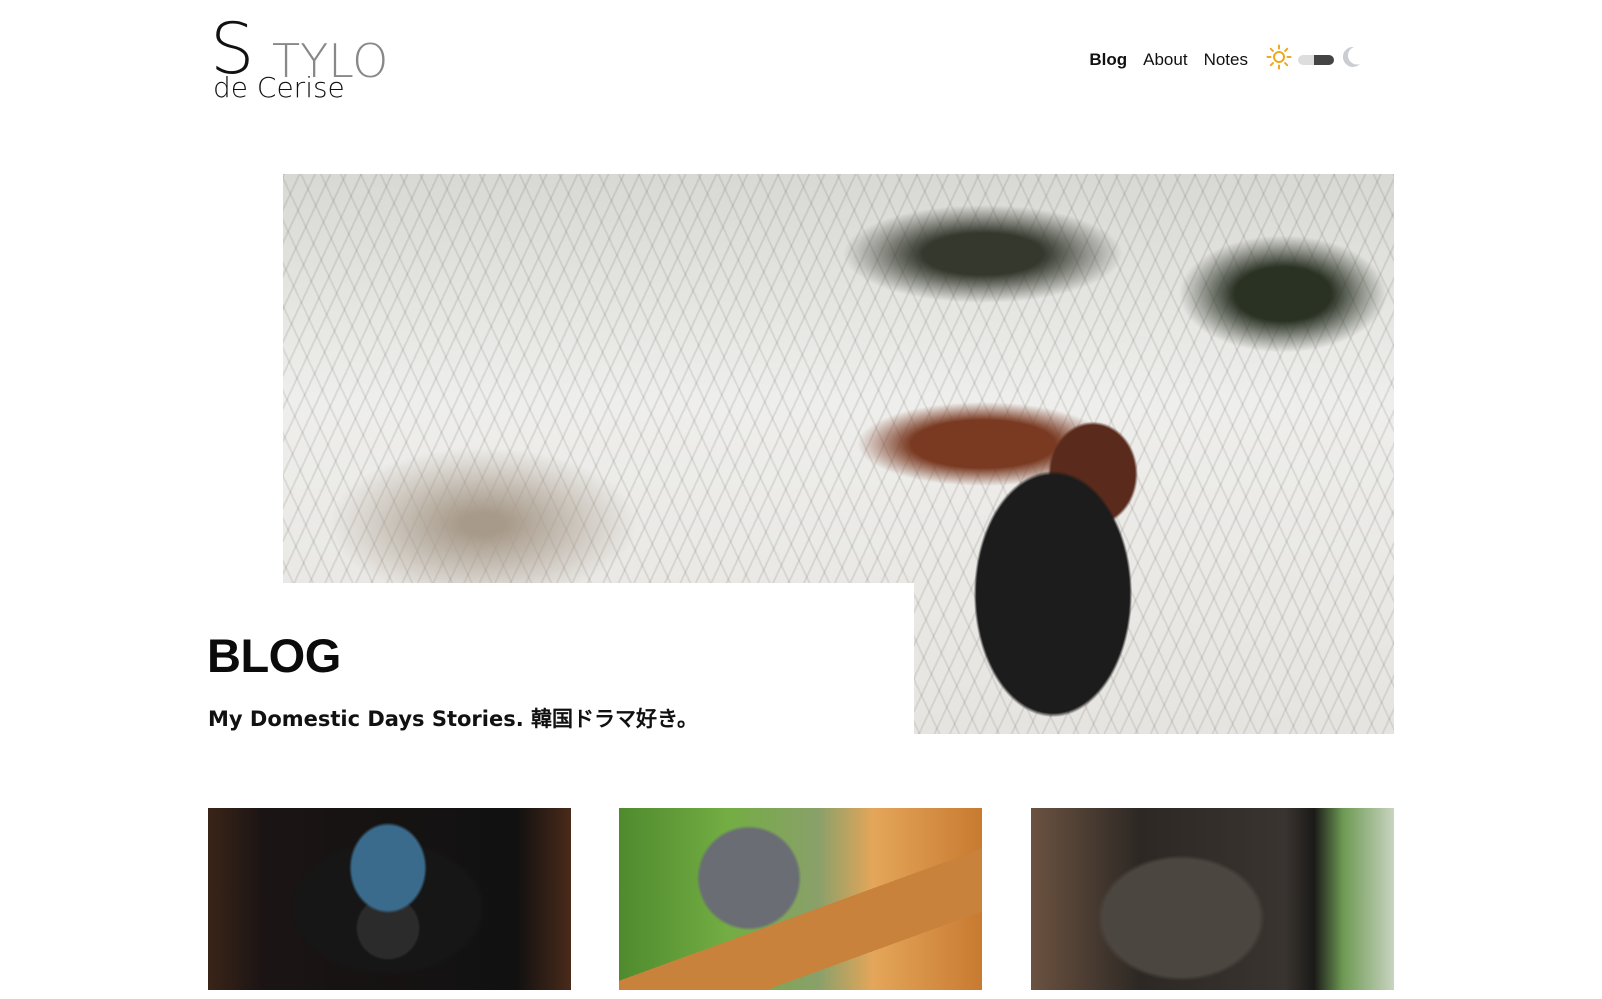  I want to click on sun-icon, so click(1279, 59).